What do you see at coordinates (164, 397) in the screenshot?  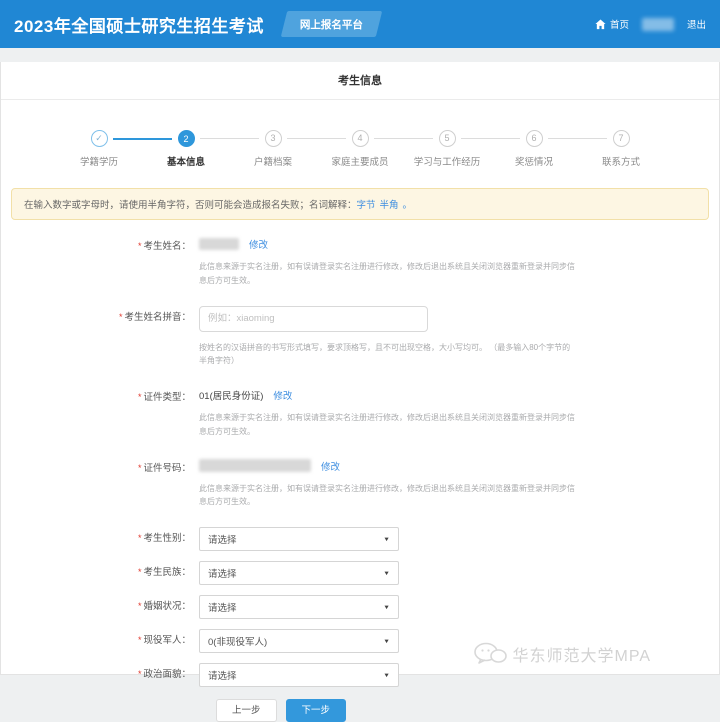 I see `id-type-label: * 证件类型：` at bounding box center [164, 397].